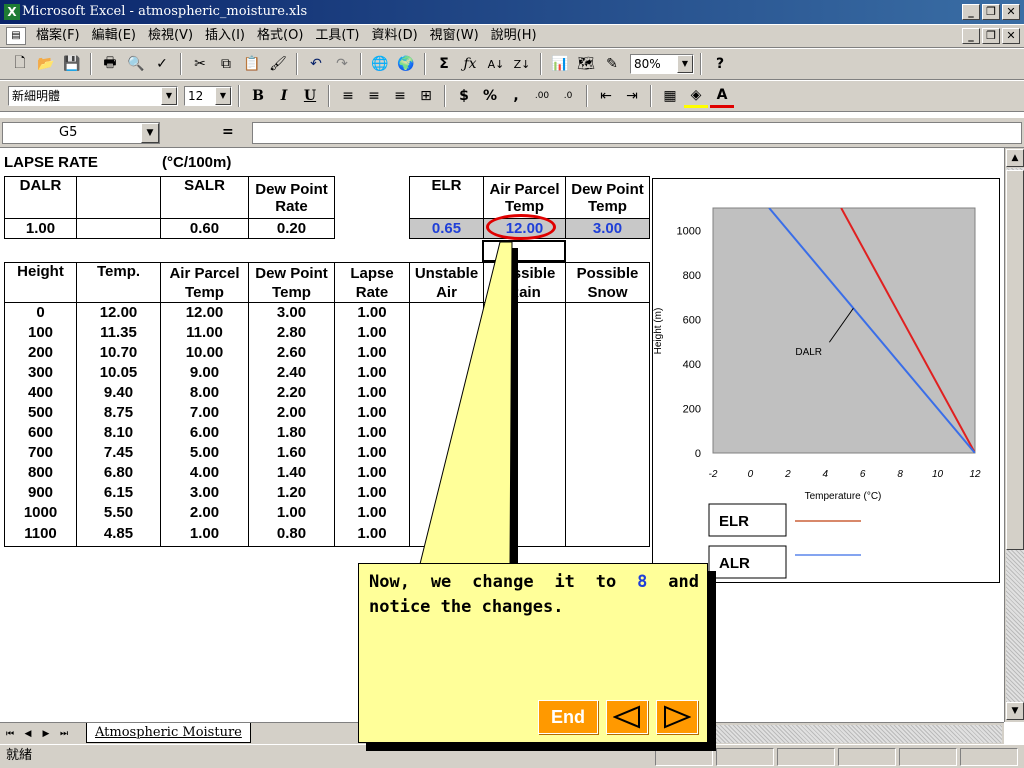 This screenshot has height=768, width=1024. What do you see at coordinates (118, 412) in the screenshot?
I see `table-cell: 8.75` at bounding box center [118, 412].